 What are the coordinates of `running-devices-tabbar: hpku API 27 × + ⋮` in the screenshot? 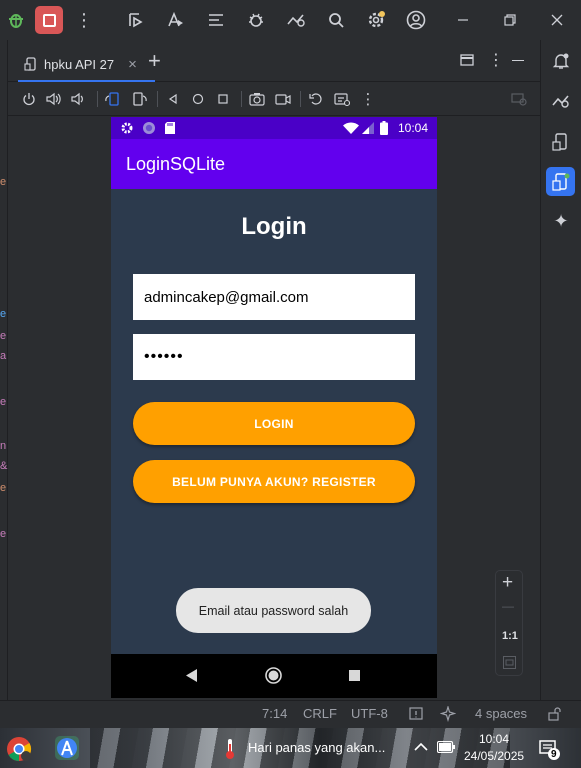 It's located at (274, 61).